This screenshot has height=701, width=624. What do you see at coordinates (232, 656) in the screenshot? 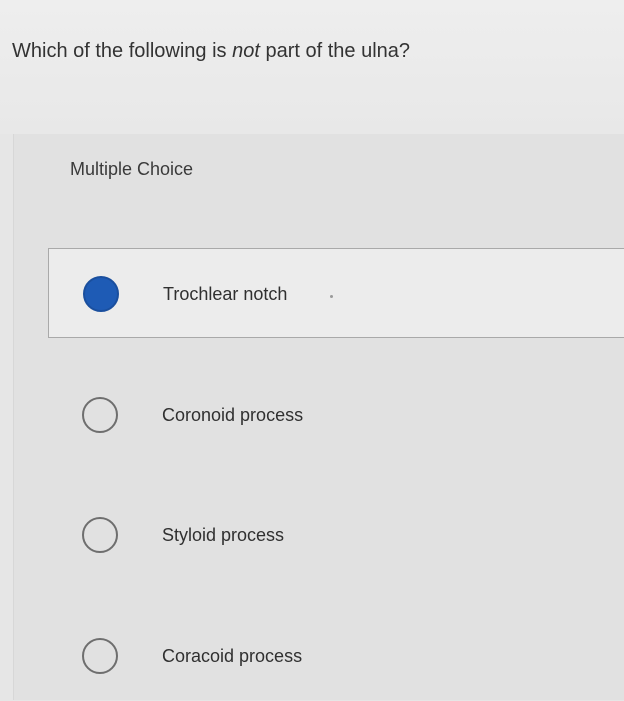
I see `option-label: Coracoid process` at bounding box center [232, 656].